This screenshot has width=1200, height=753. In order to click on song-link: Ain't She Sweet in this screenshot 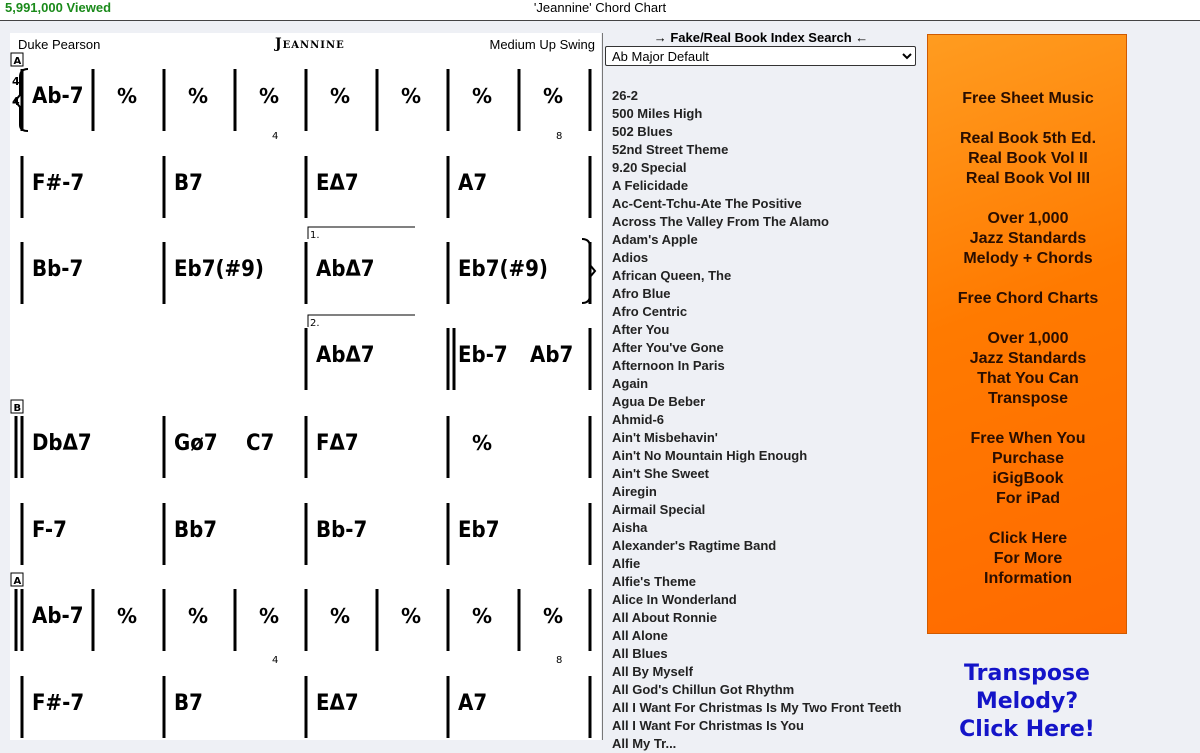, I will do `click(756, 474)`.